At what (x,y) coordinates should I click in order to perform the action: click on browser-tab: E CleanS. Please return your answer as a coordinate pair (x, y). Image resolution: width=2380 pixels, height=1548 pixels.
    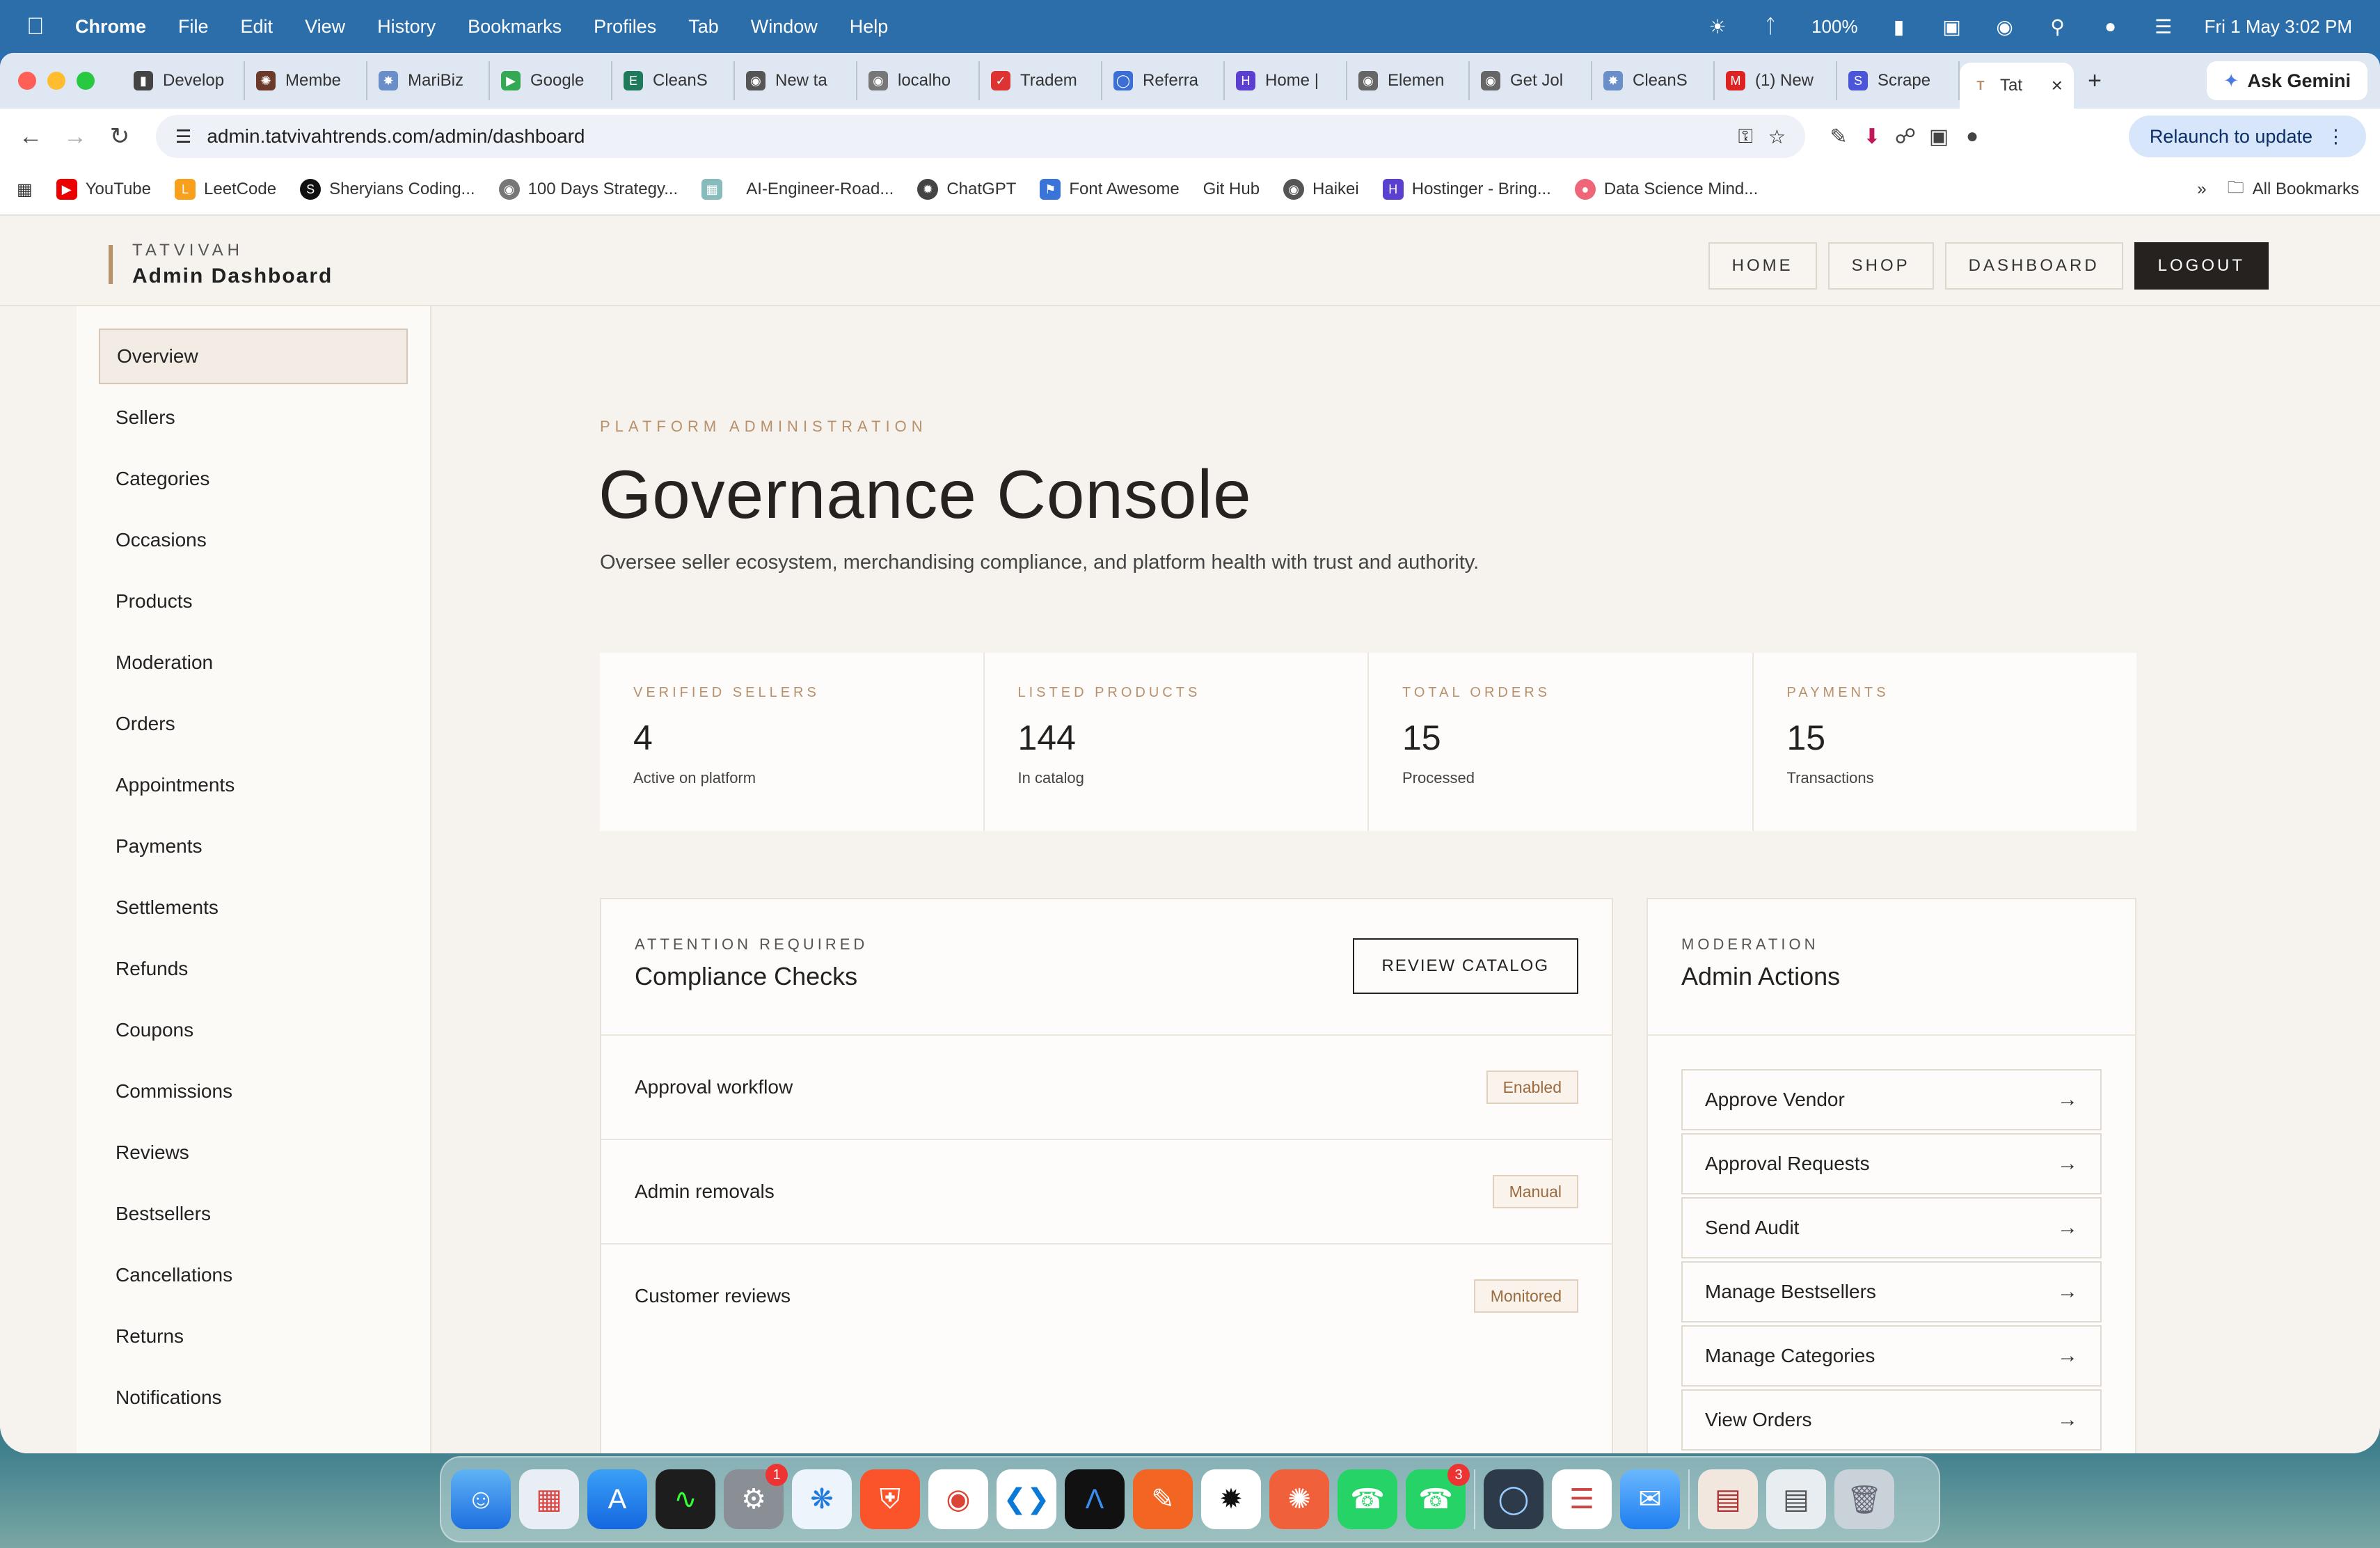
    Looking at the image, I should click on (673, 80).